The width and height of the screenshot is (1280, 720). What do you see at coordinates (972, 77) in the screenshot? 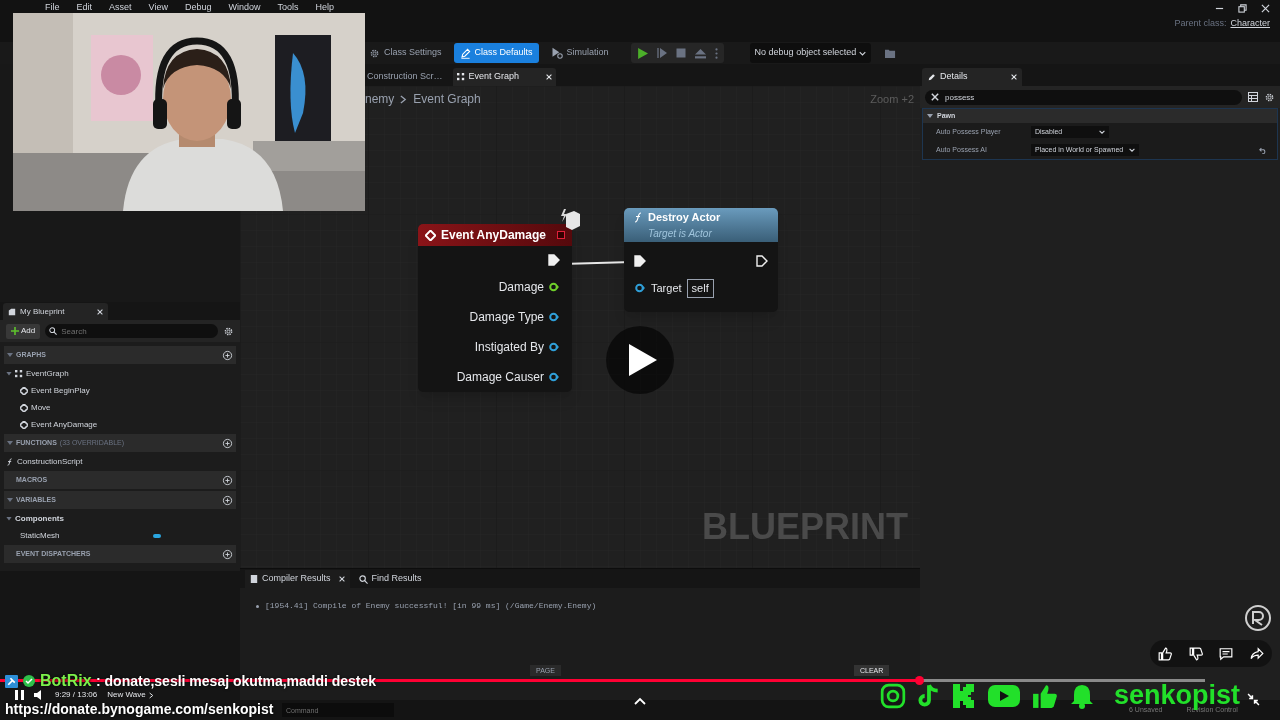
I see `panel-tab: Details` at bounding box center [972, 77].